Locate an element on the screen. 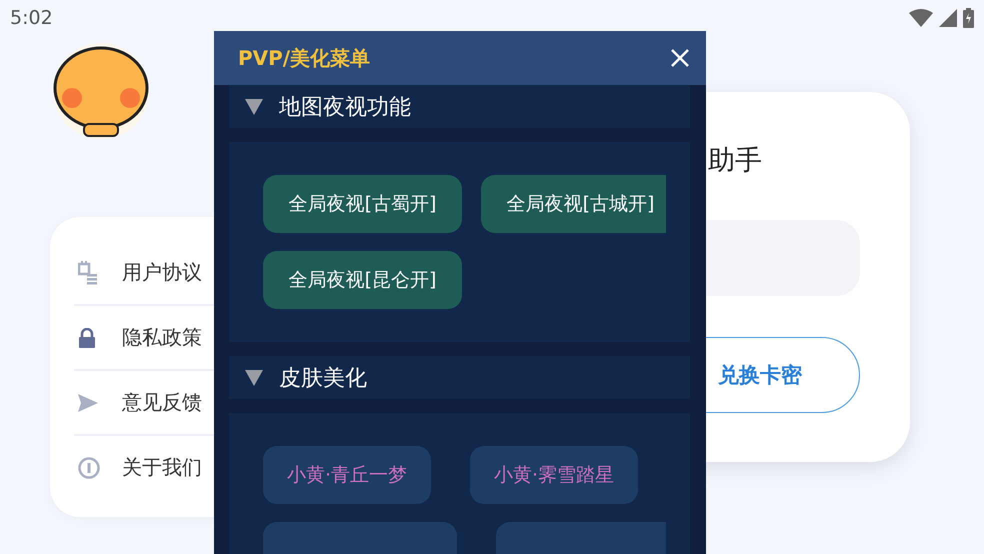  section-title: 地图夜视功能 is located at coordinates (345, 108).